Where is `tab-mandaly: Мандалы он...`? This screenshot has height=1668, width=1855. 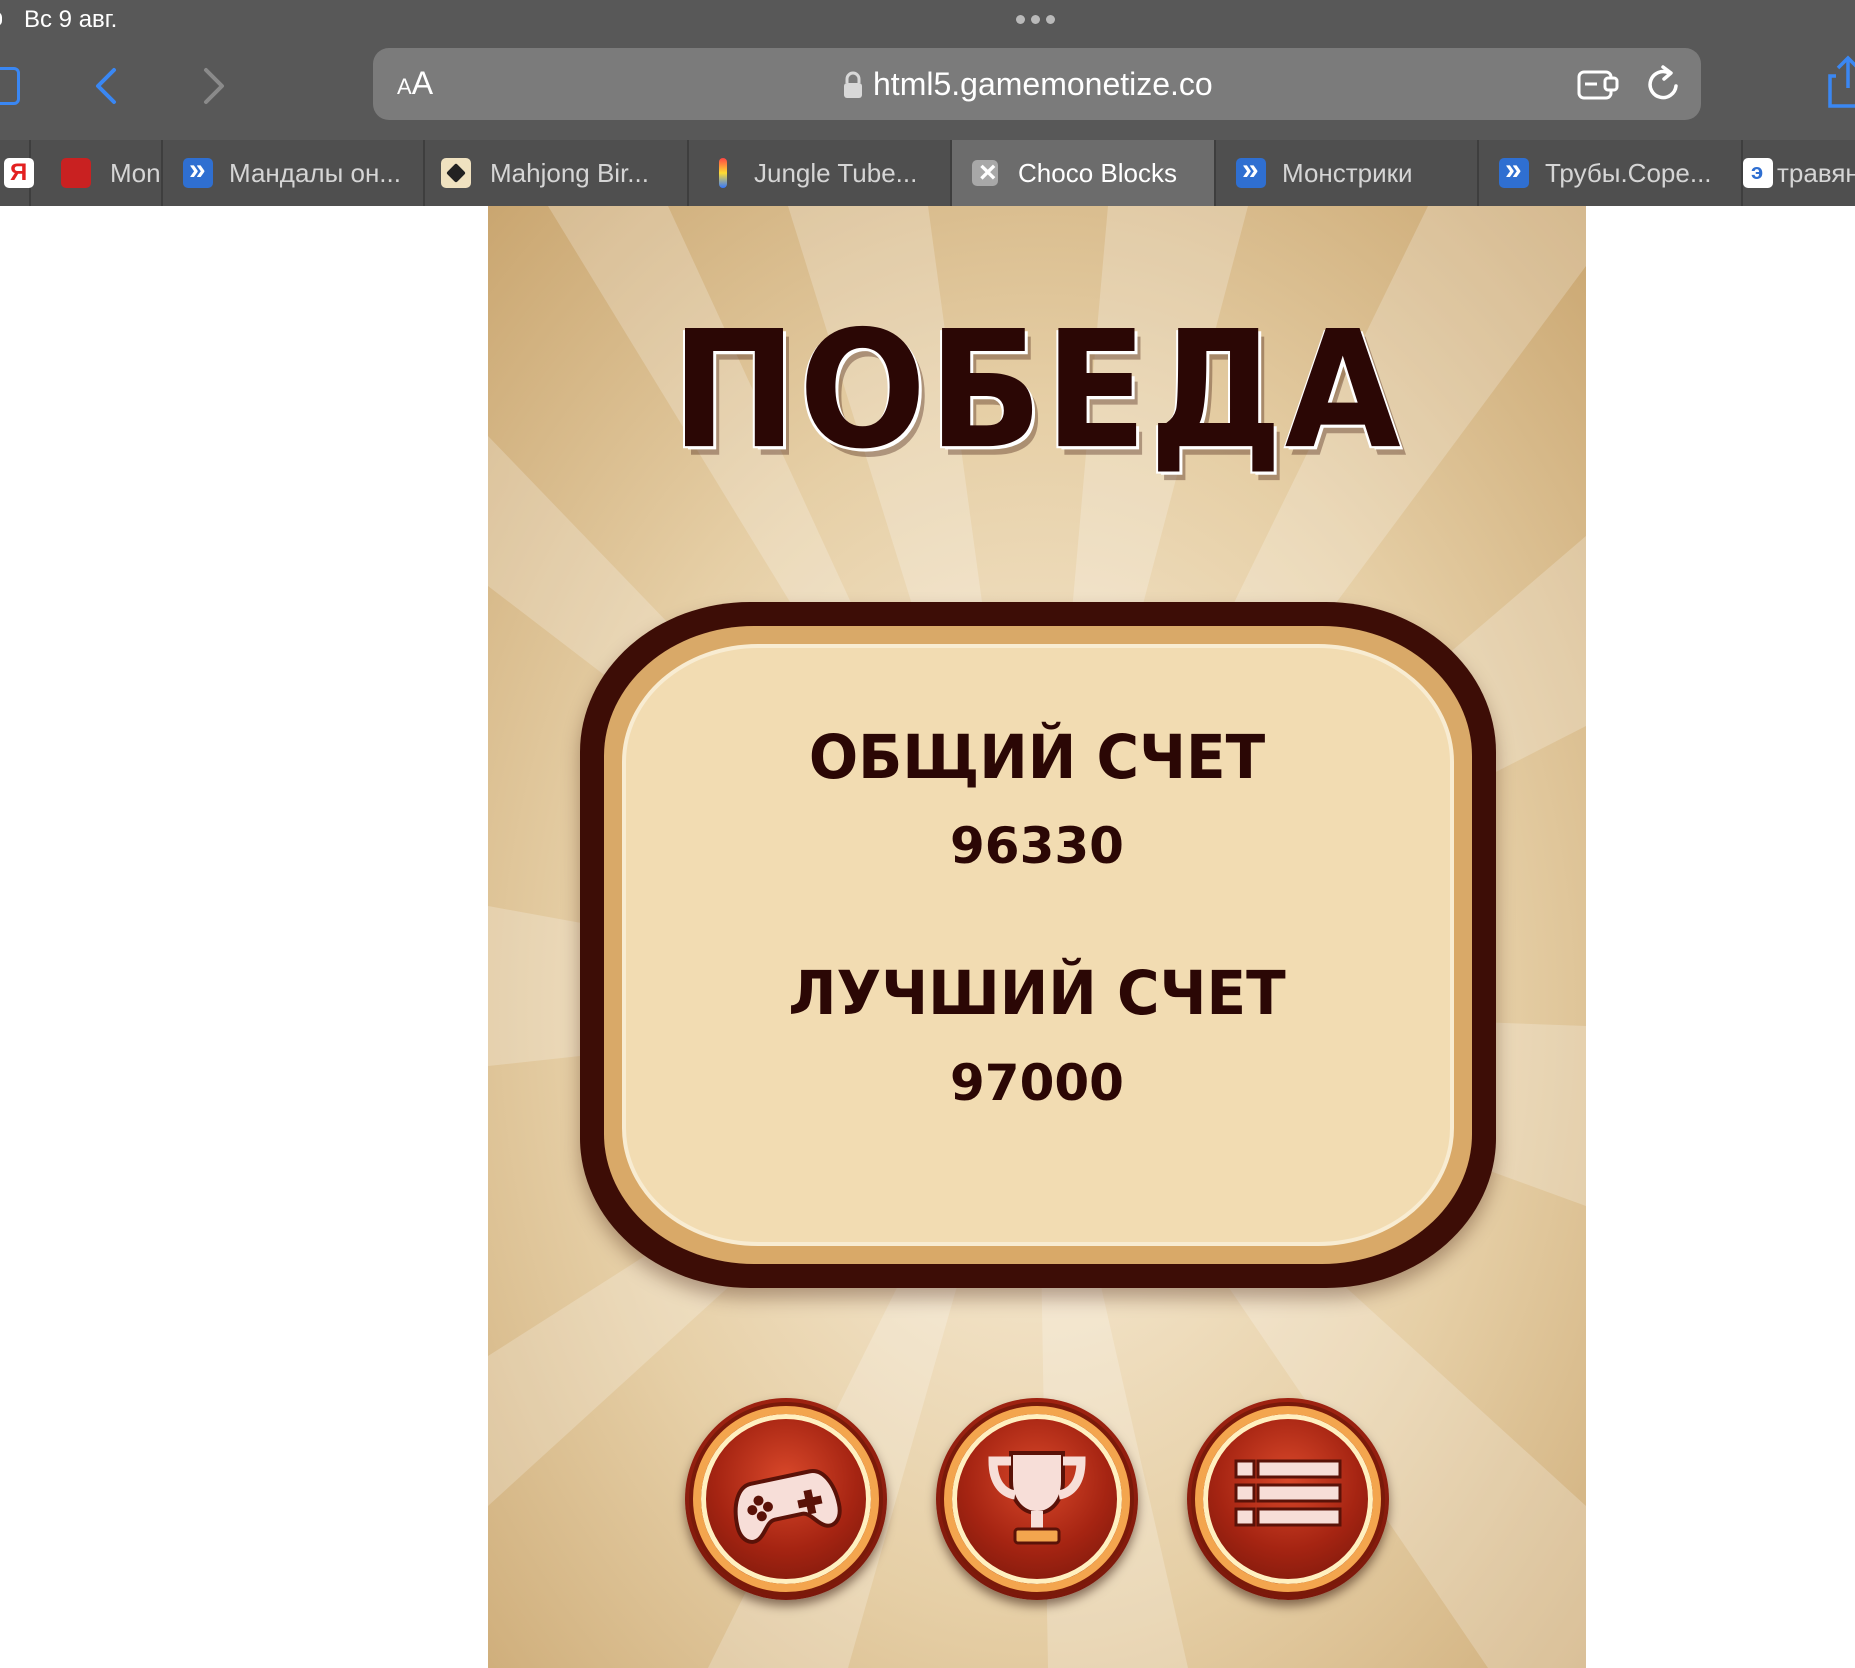 tab-mandaly: Мандалы он... is located at coordinates (294, 173).